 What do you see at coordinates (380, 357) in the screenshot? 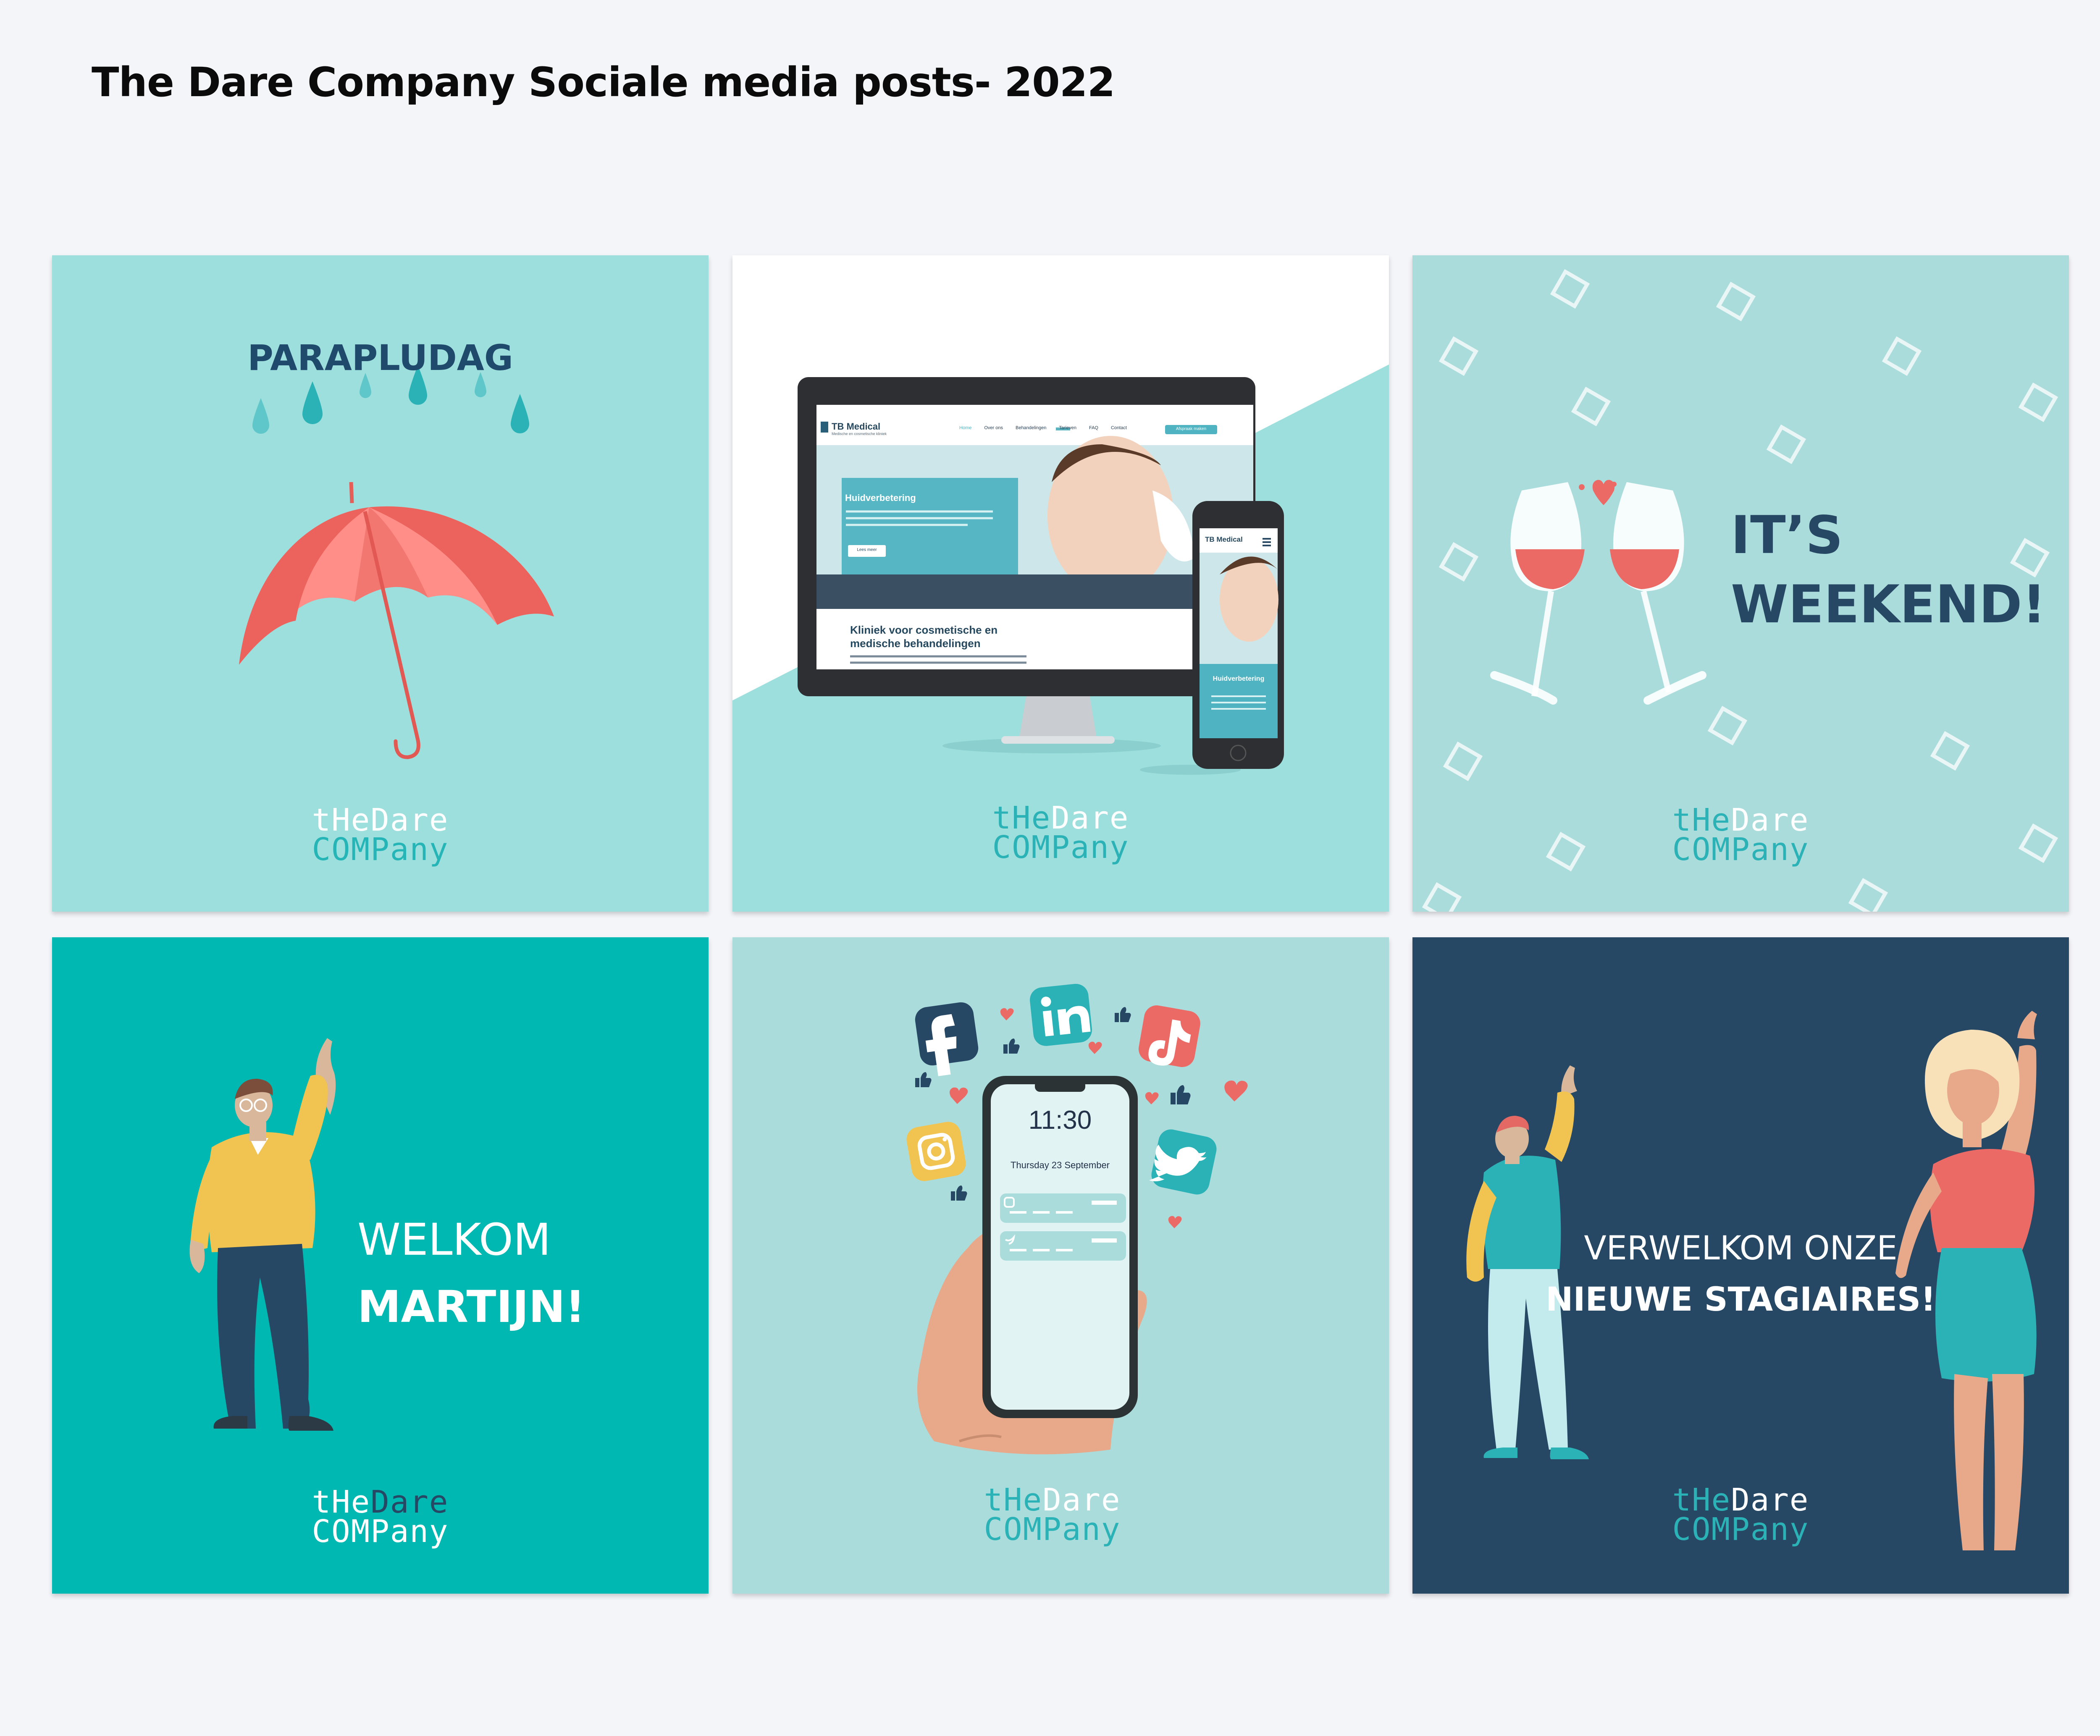
I see `post-headline: PARAPLUDAG` at bounding box center [380, 357].